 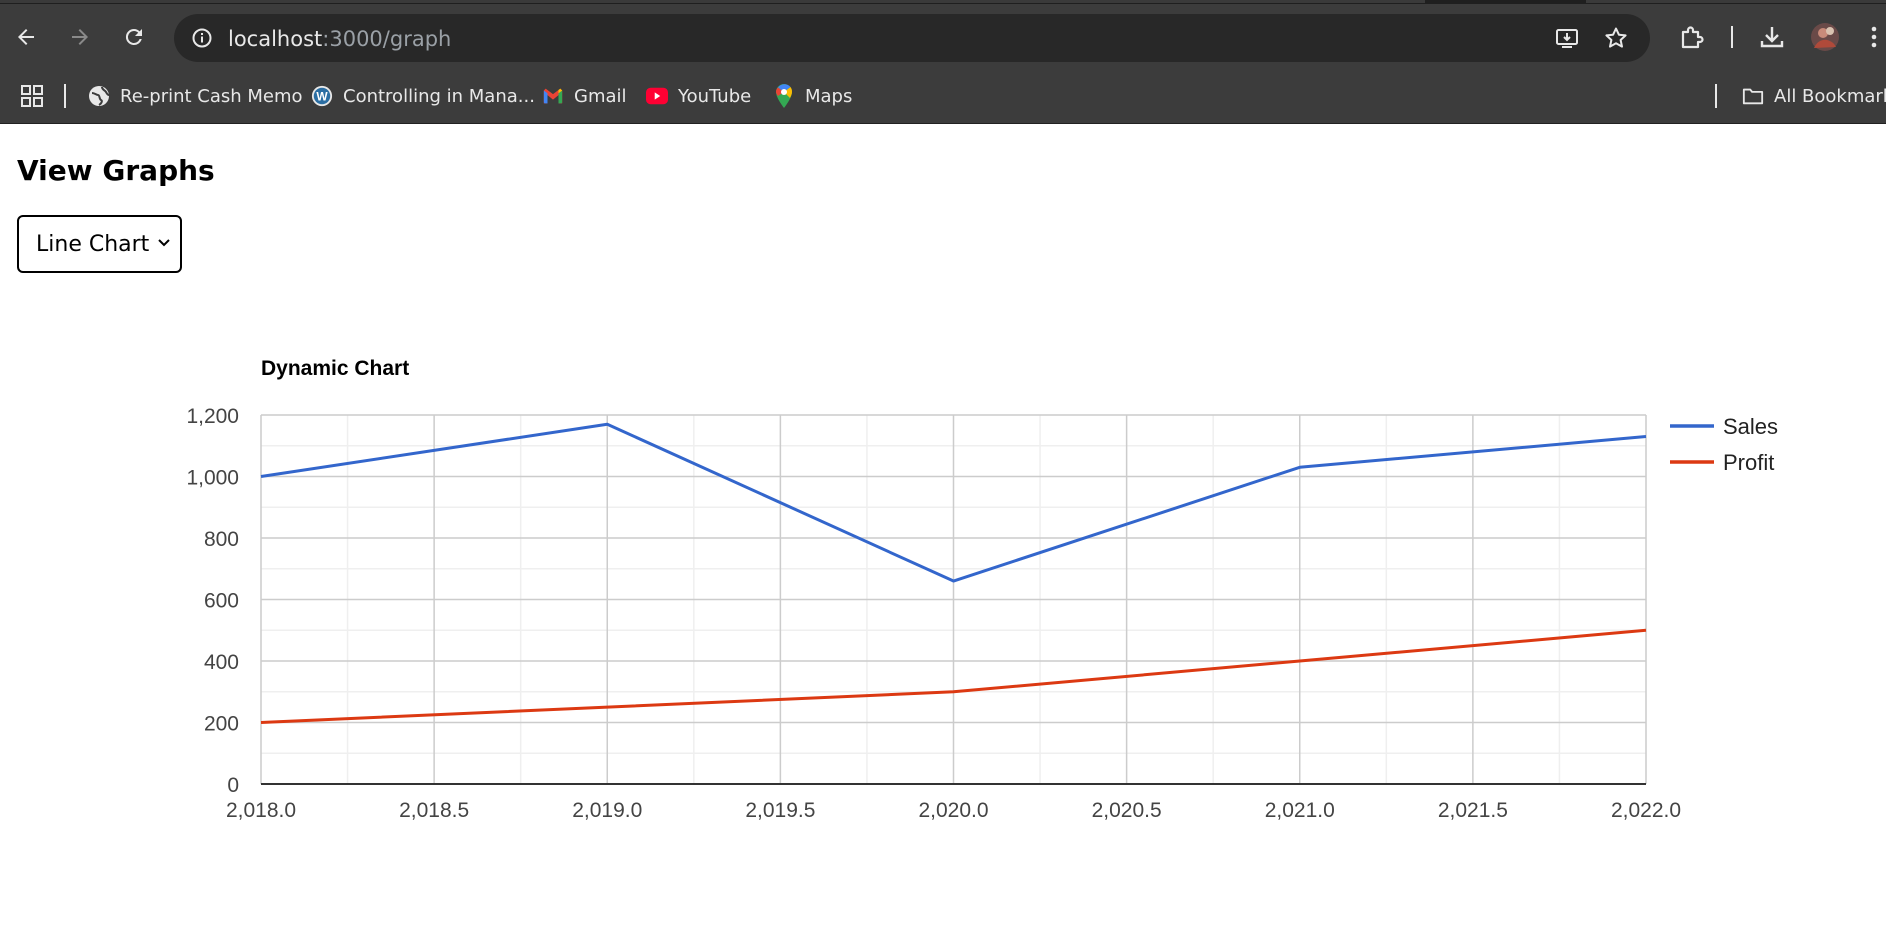 I want to click on url-host: localhost, so click(x=275, y=39).